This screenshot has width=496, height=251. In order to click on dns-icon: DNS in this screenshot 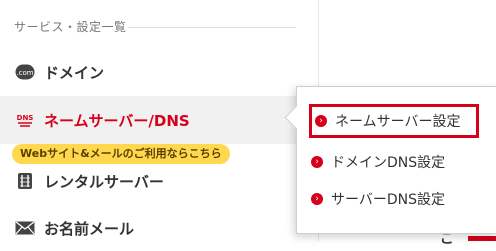, I will do `click(25, 120)`.